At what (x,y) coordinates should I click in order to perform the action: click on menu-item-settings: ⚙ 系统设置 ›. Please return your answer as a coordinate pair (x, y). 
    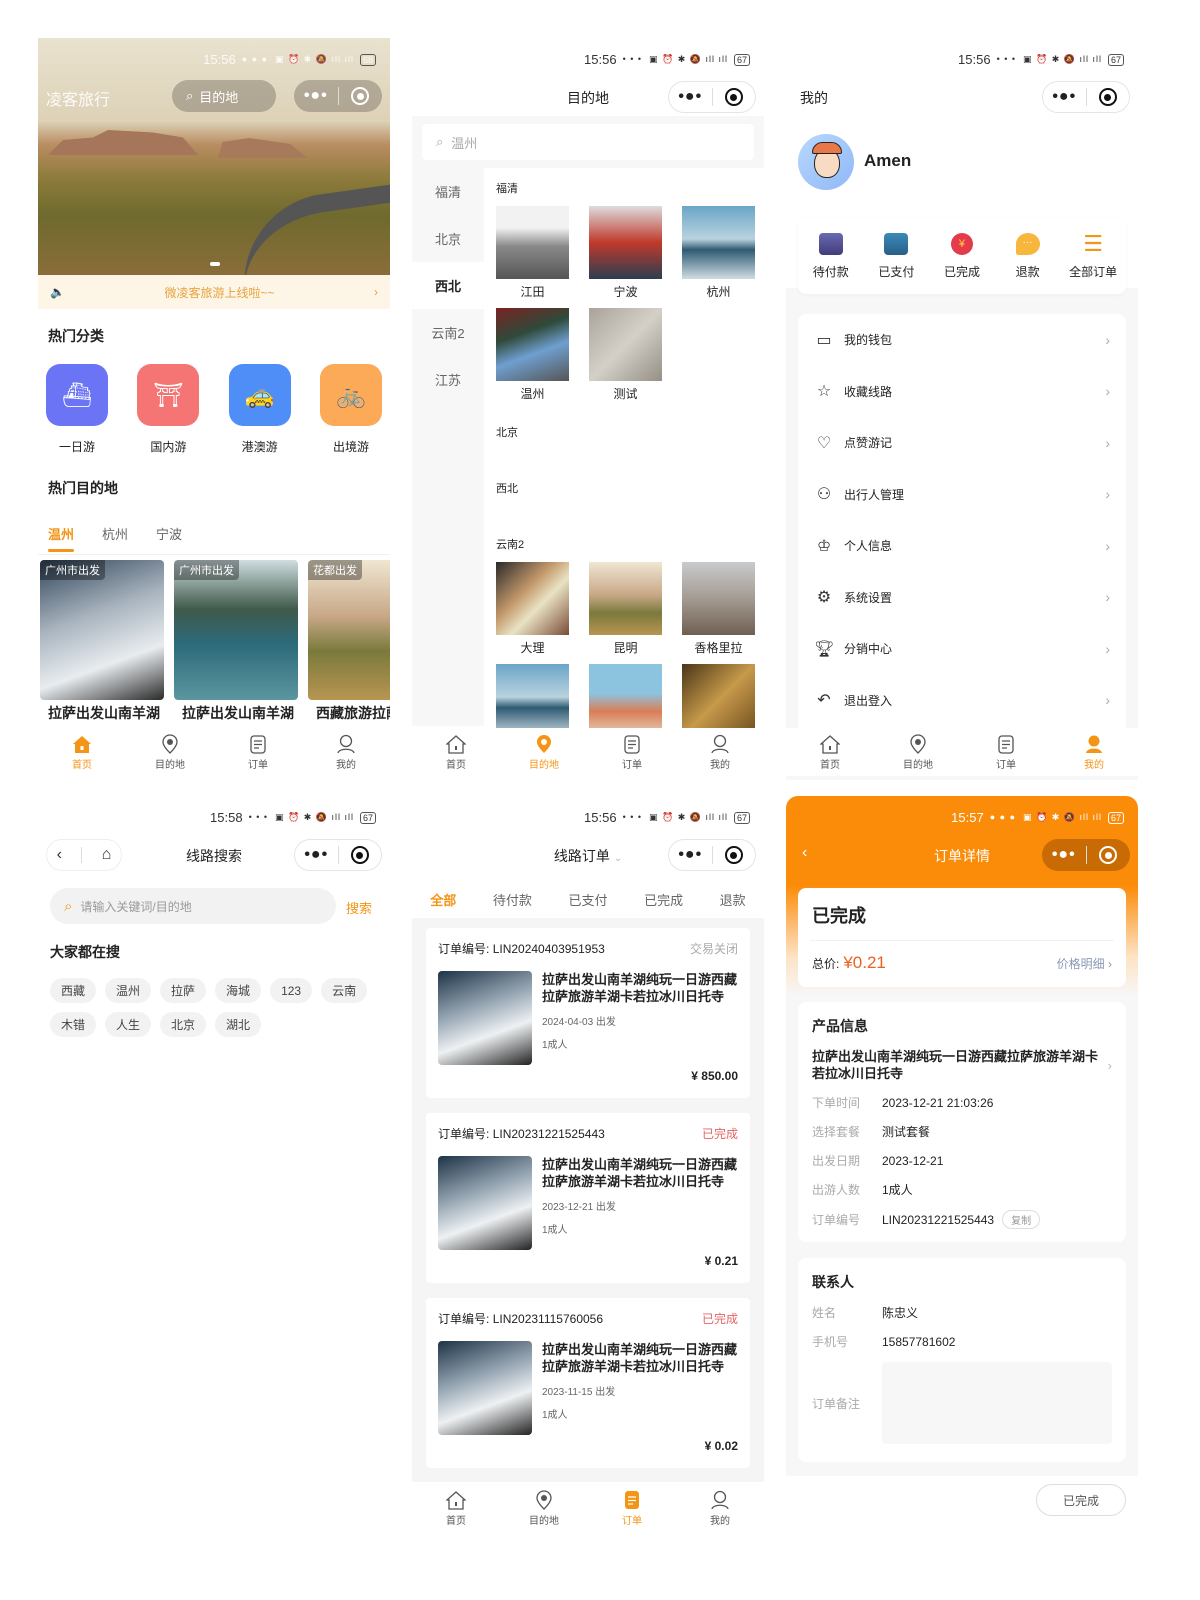
    Looking at the image, I should click on (962, 598).